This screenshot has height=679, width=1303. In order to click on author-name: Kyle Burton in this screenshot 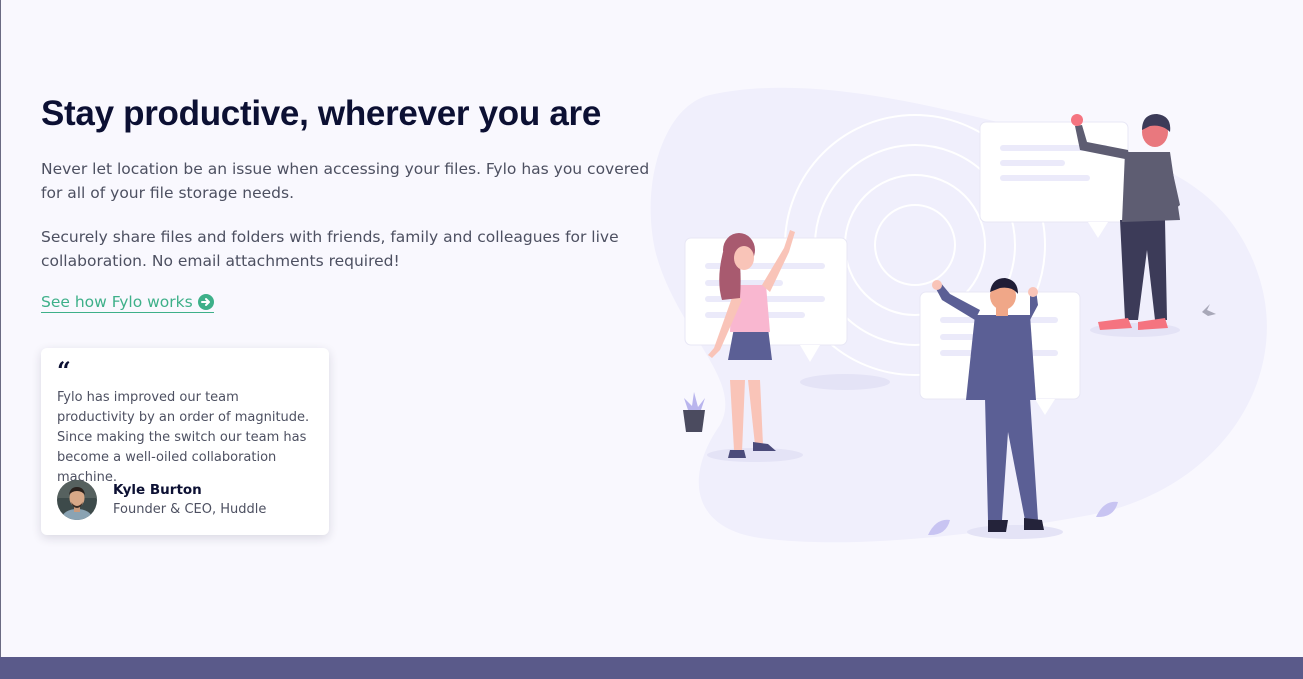, I will do `click(157, 490)`.